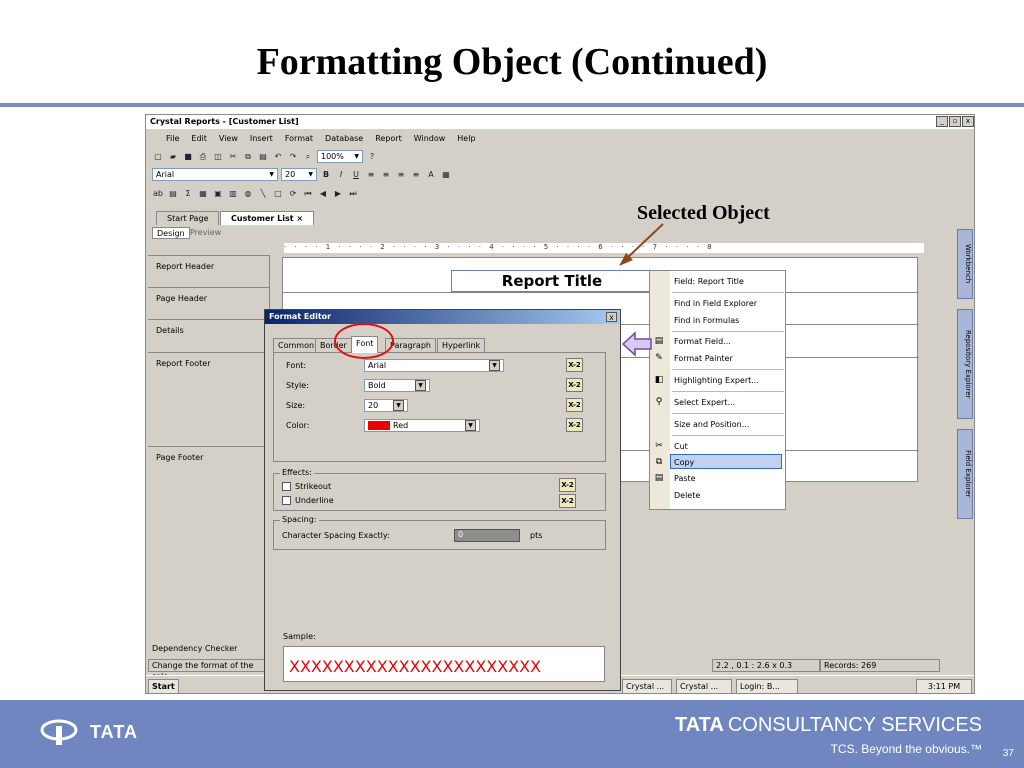  I want to click on tab-hyperlink: Hyperlink, so click(461, 345).